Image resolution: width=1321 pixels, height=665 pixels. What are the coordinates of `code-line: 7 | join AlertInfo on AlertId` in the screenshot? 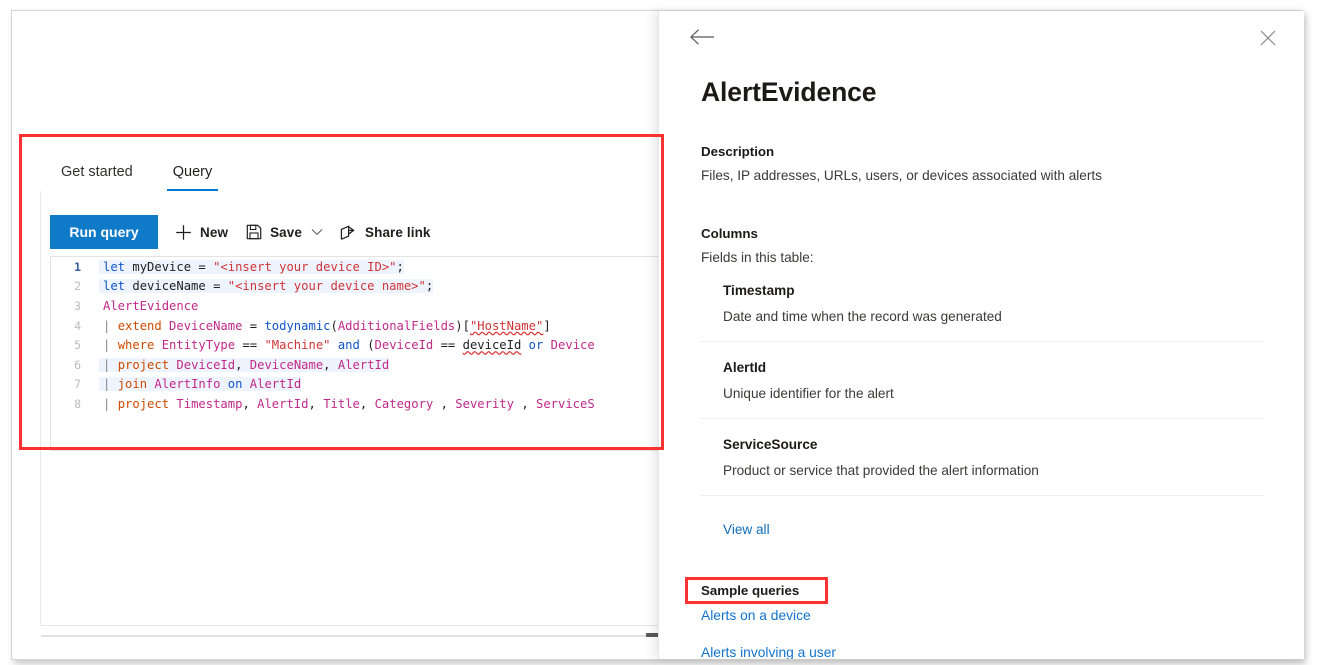 It's located at (355, 385).